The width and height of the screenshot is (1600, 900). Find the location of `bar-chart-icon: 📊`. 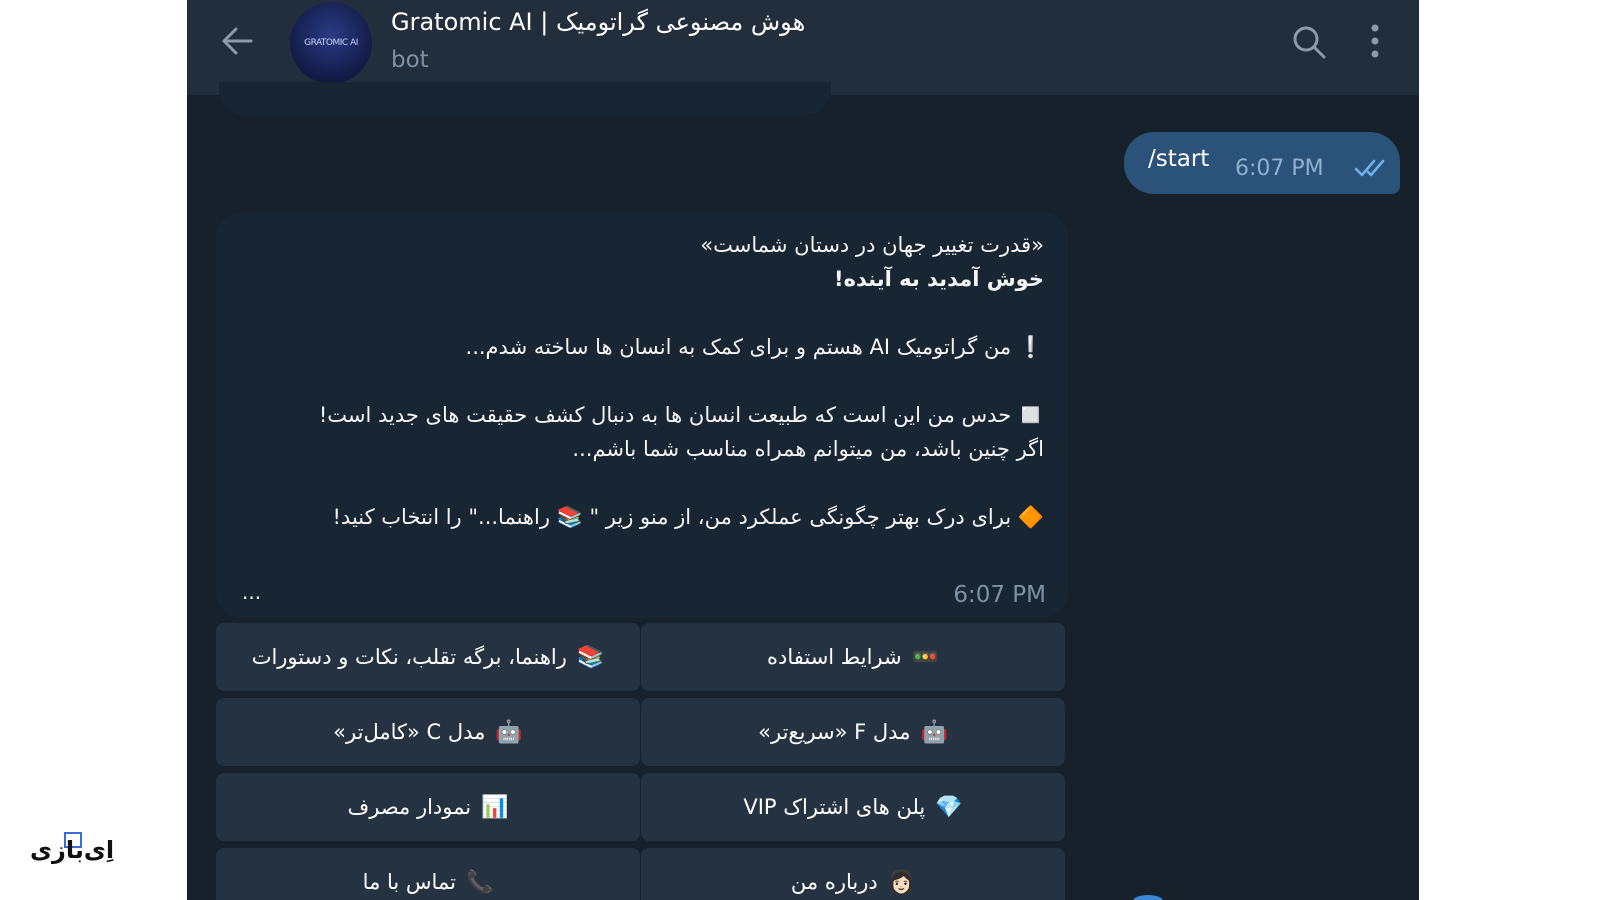

bar-chart-icon: 📊 is located at coordinates (495, 807).